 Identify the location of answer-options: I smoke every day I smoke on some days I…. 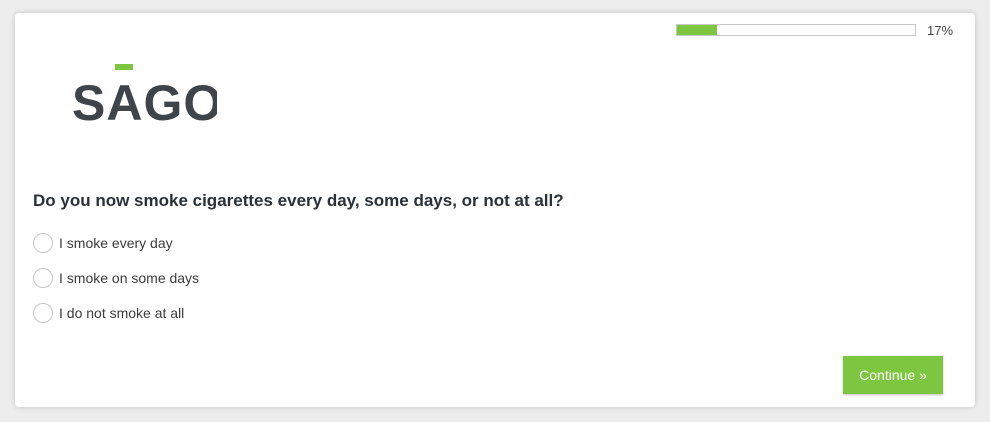
(116, 277).